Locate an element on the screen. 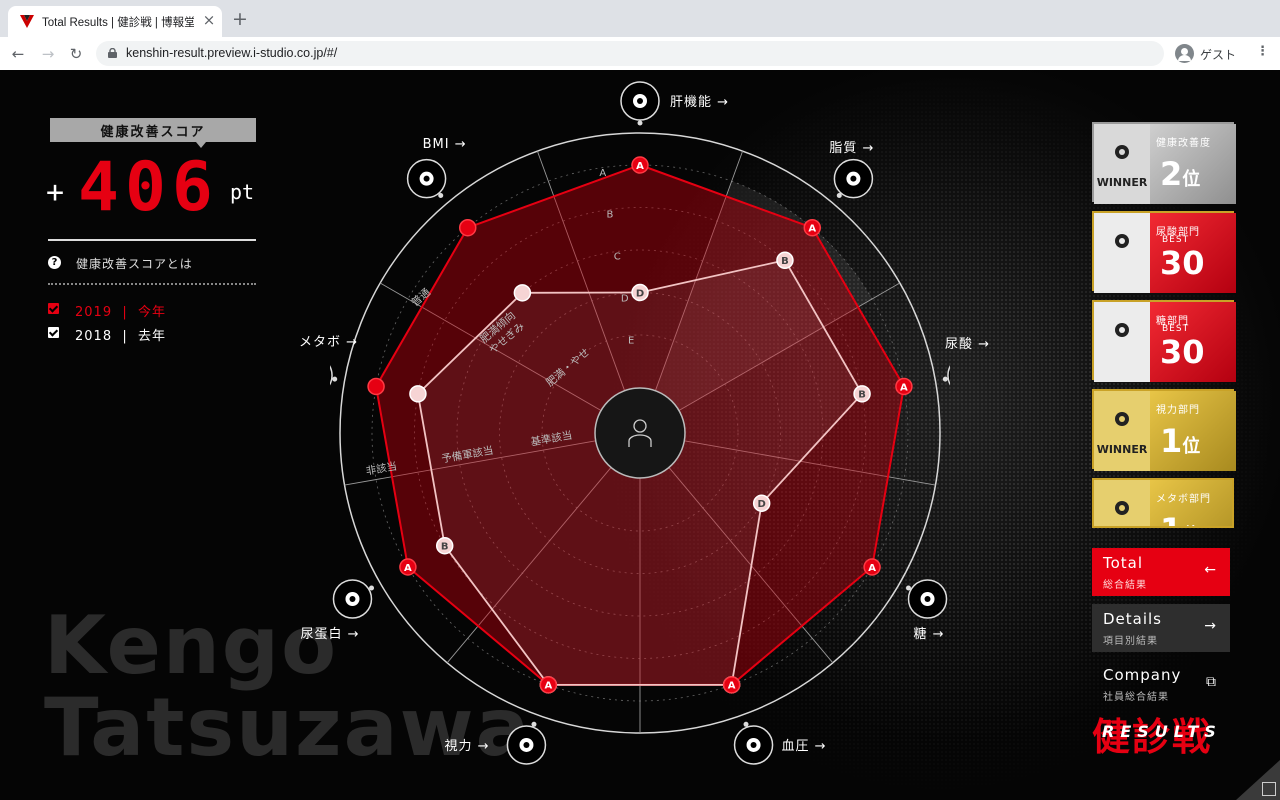 Image resolution: width=1280 pixels, height=800 pixels. tab-title: Total Results | 健診戦 | 博報堂DY is located at coordinates (118, 23).